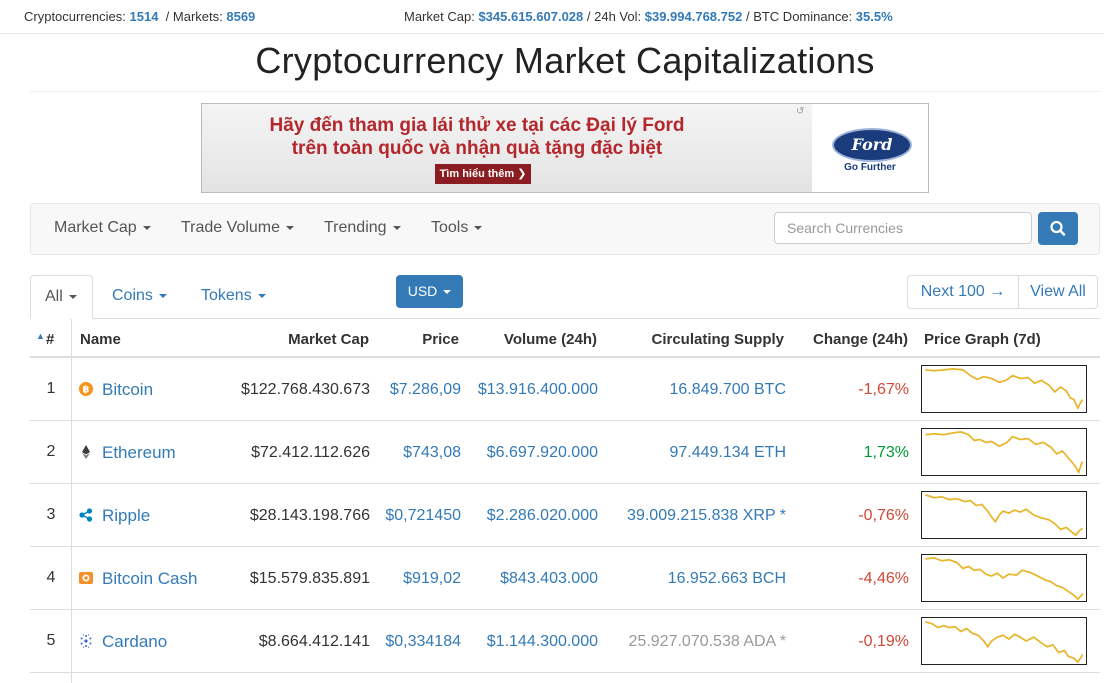  What do you see at coordinates (310, 452) in the screenshot?
I see `market-cap-cell: $72.412.112.626` at bounding box center [310, 452].